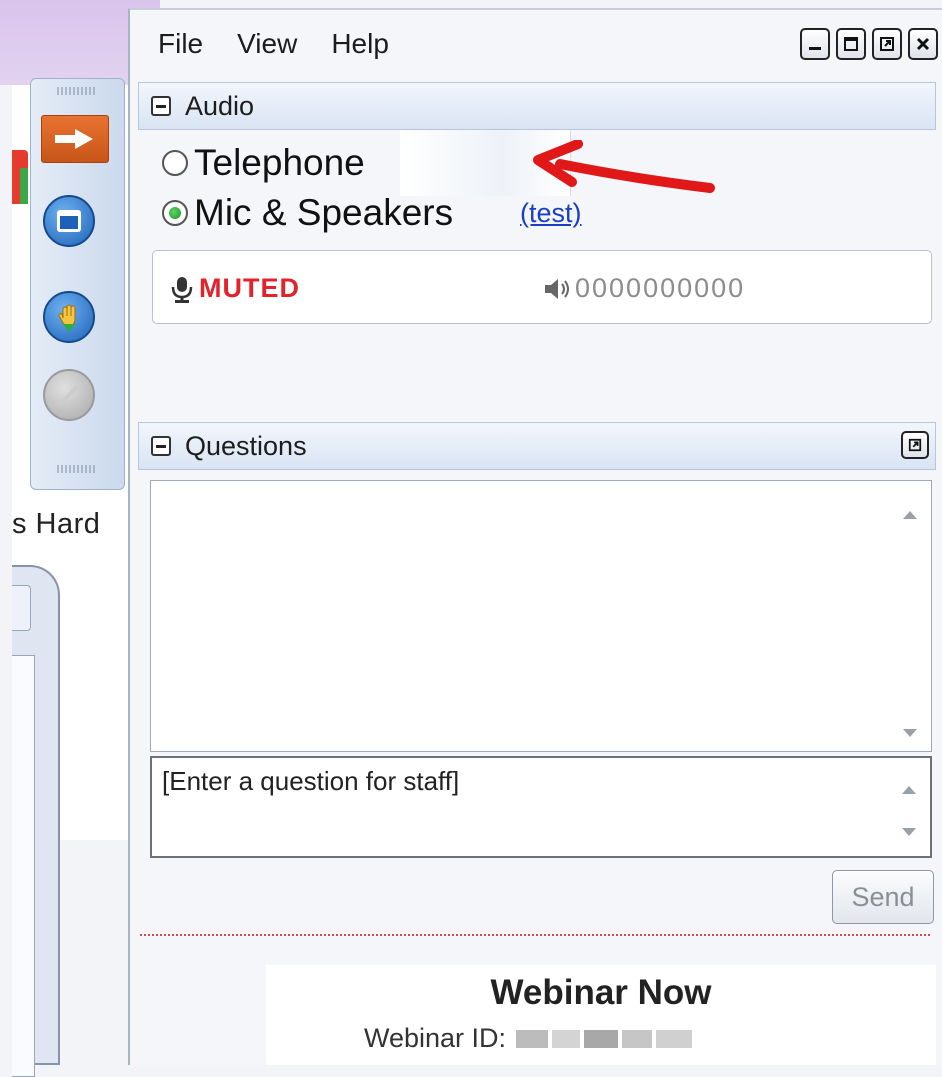 The image size is (942, 1077). I want to click on mic-speakers-option: Mic & Speakers, so click(307, 213).